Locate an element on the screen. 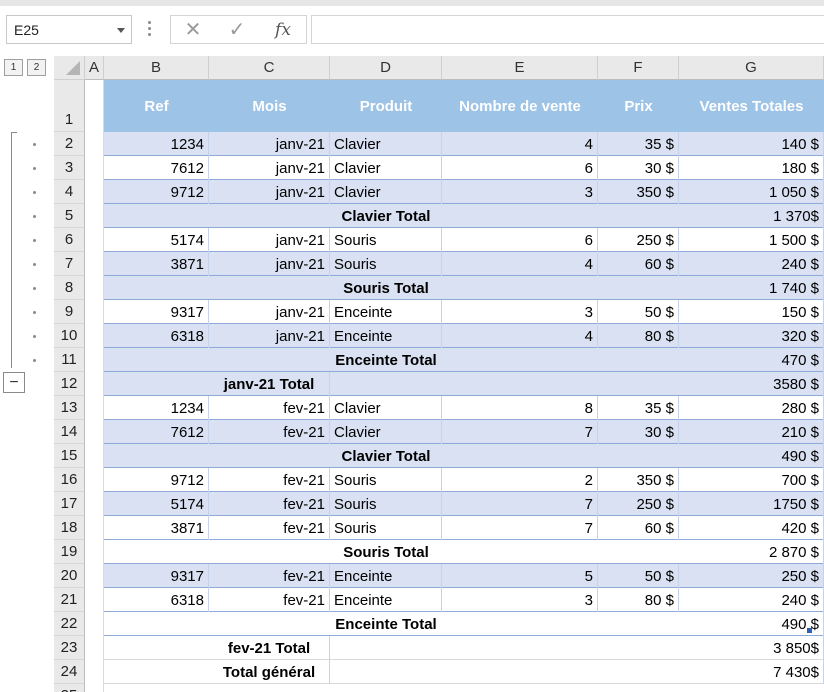 The image size is (824, 692). row-header: 7 is located at coordinates (69, 264).